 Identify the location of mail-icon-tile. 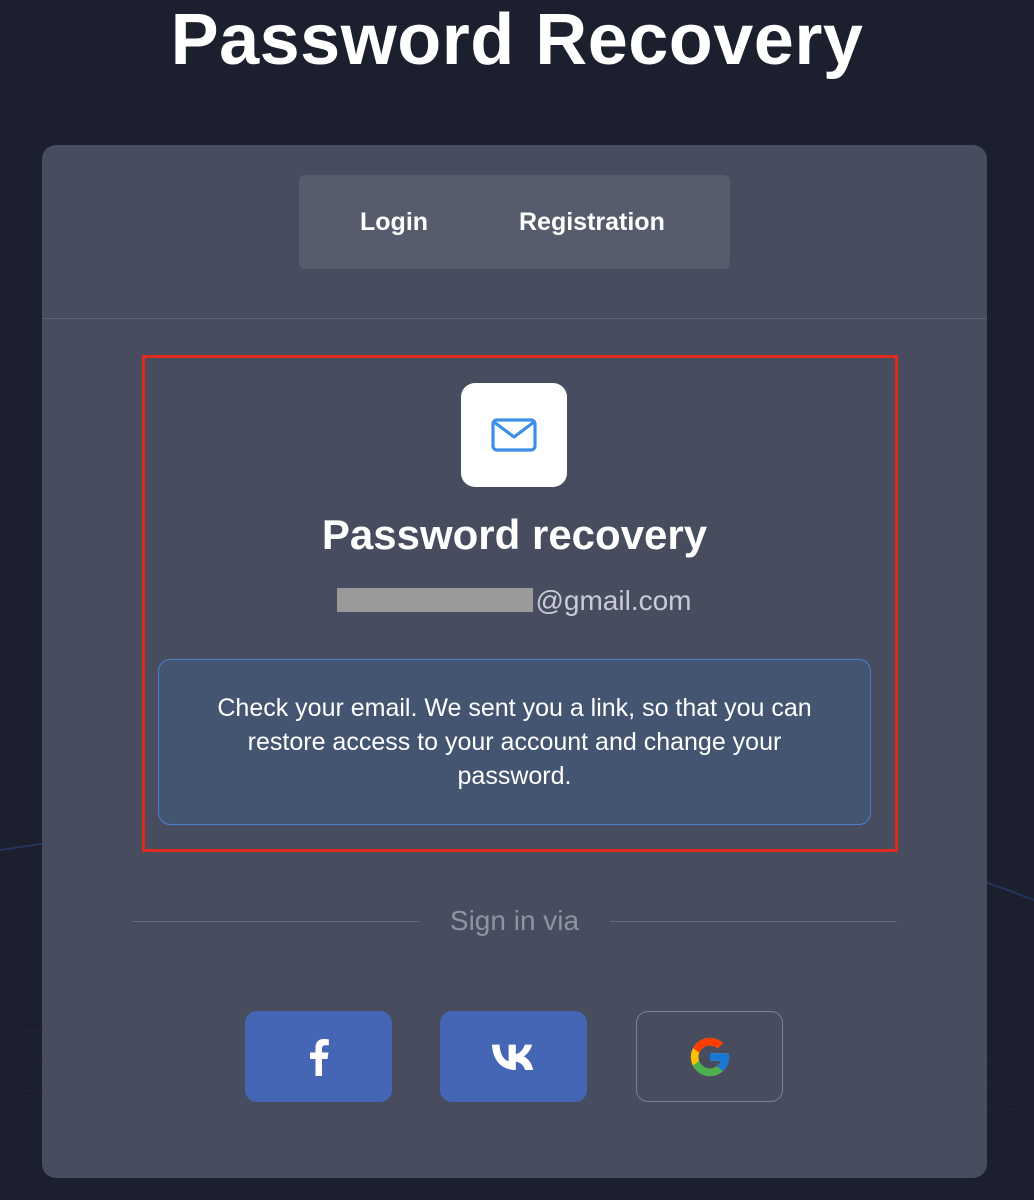
(514, 435).